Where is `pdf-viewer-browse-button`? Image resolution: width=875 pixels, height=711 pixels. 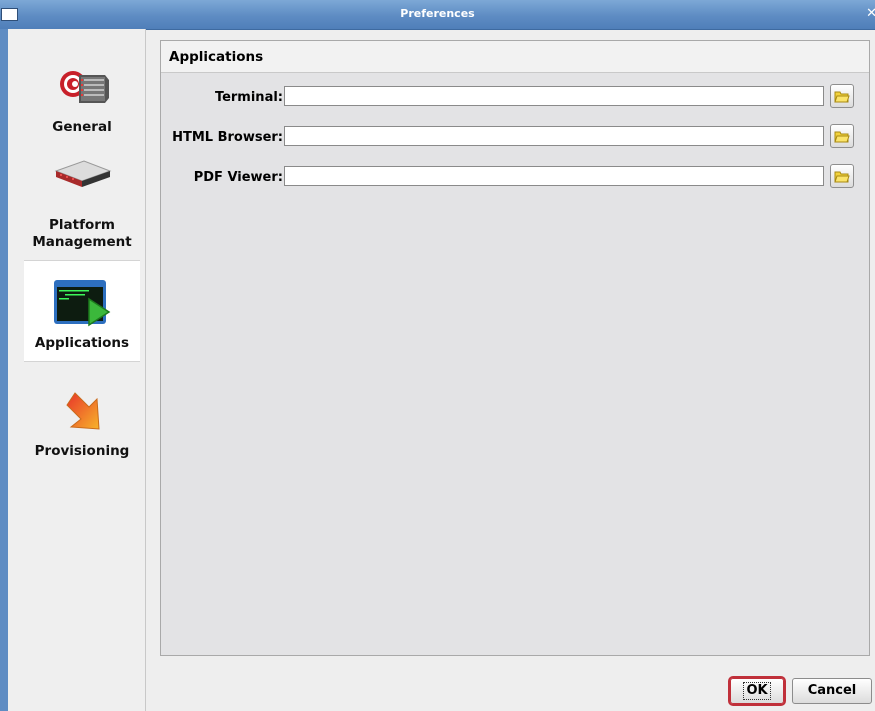 pdf-viewer-browse-button is located at coordinates (842, 176).